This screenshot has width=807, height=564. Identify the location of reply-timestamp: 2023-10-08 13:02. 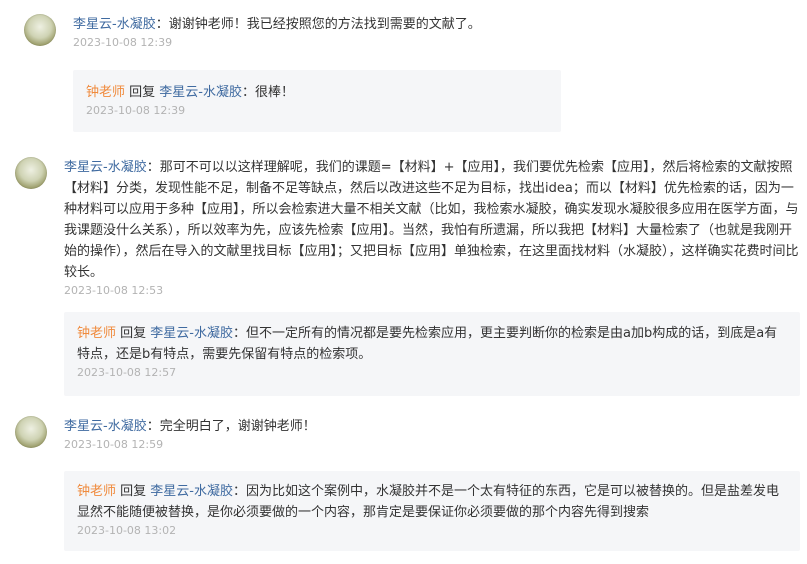
(127, 530).